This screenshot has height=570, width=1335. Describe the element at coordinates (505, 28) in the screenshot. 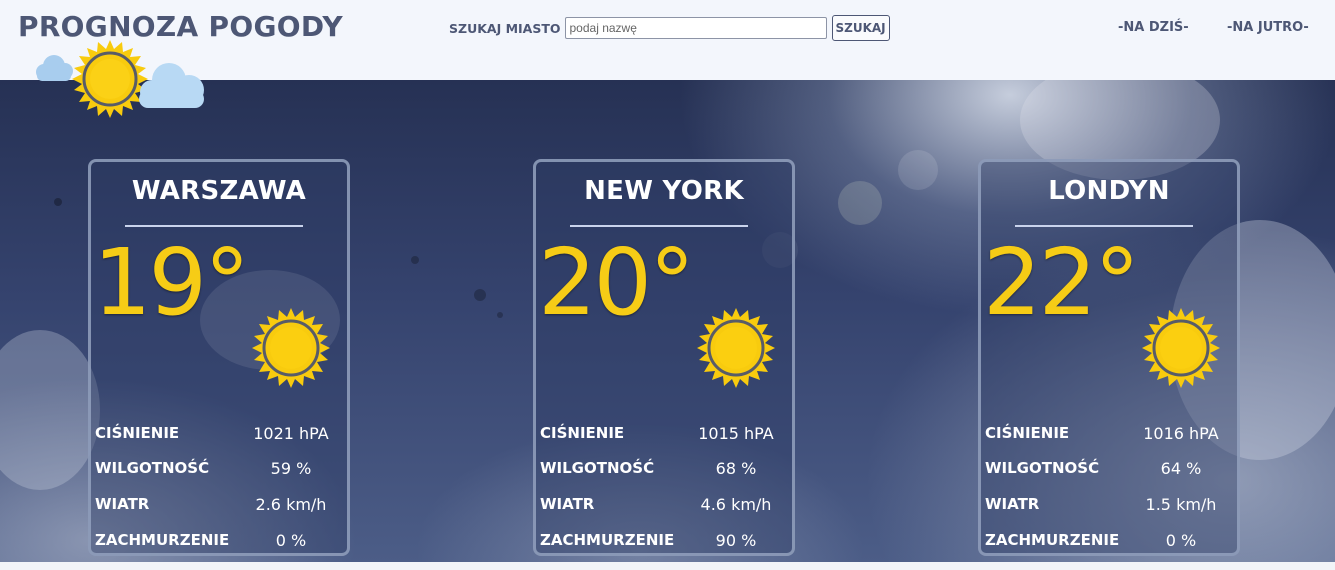

I see `search-label: SZUKAJ MIASTO` at that location.